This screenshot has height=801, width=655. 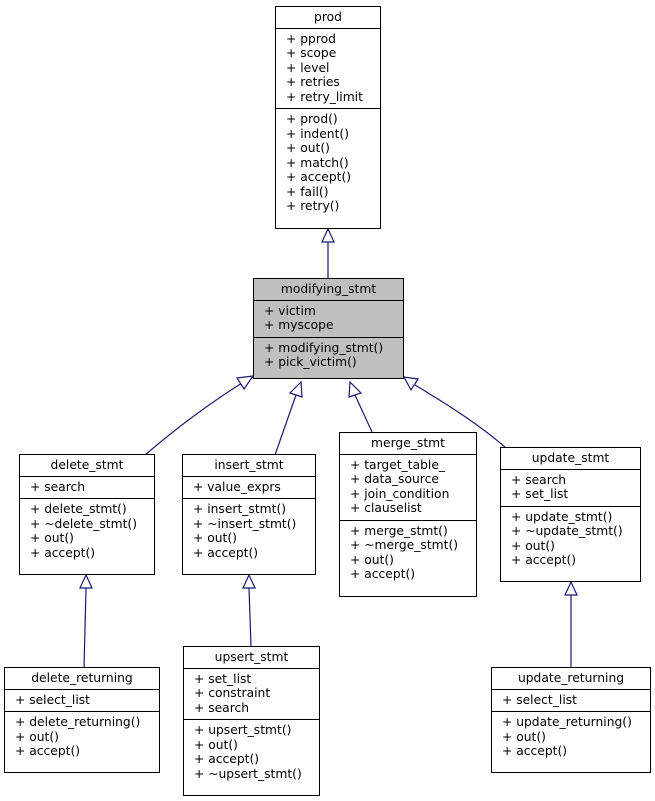 I want to click on method: + insert_stmt(), so click(x=240, y=509).